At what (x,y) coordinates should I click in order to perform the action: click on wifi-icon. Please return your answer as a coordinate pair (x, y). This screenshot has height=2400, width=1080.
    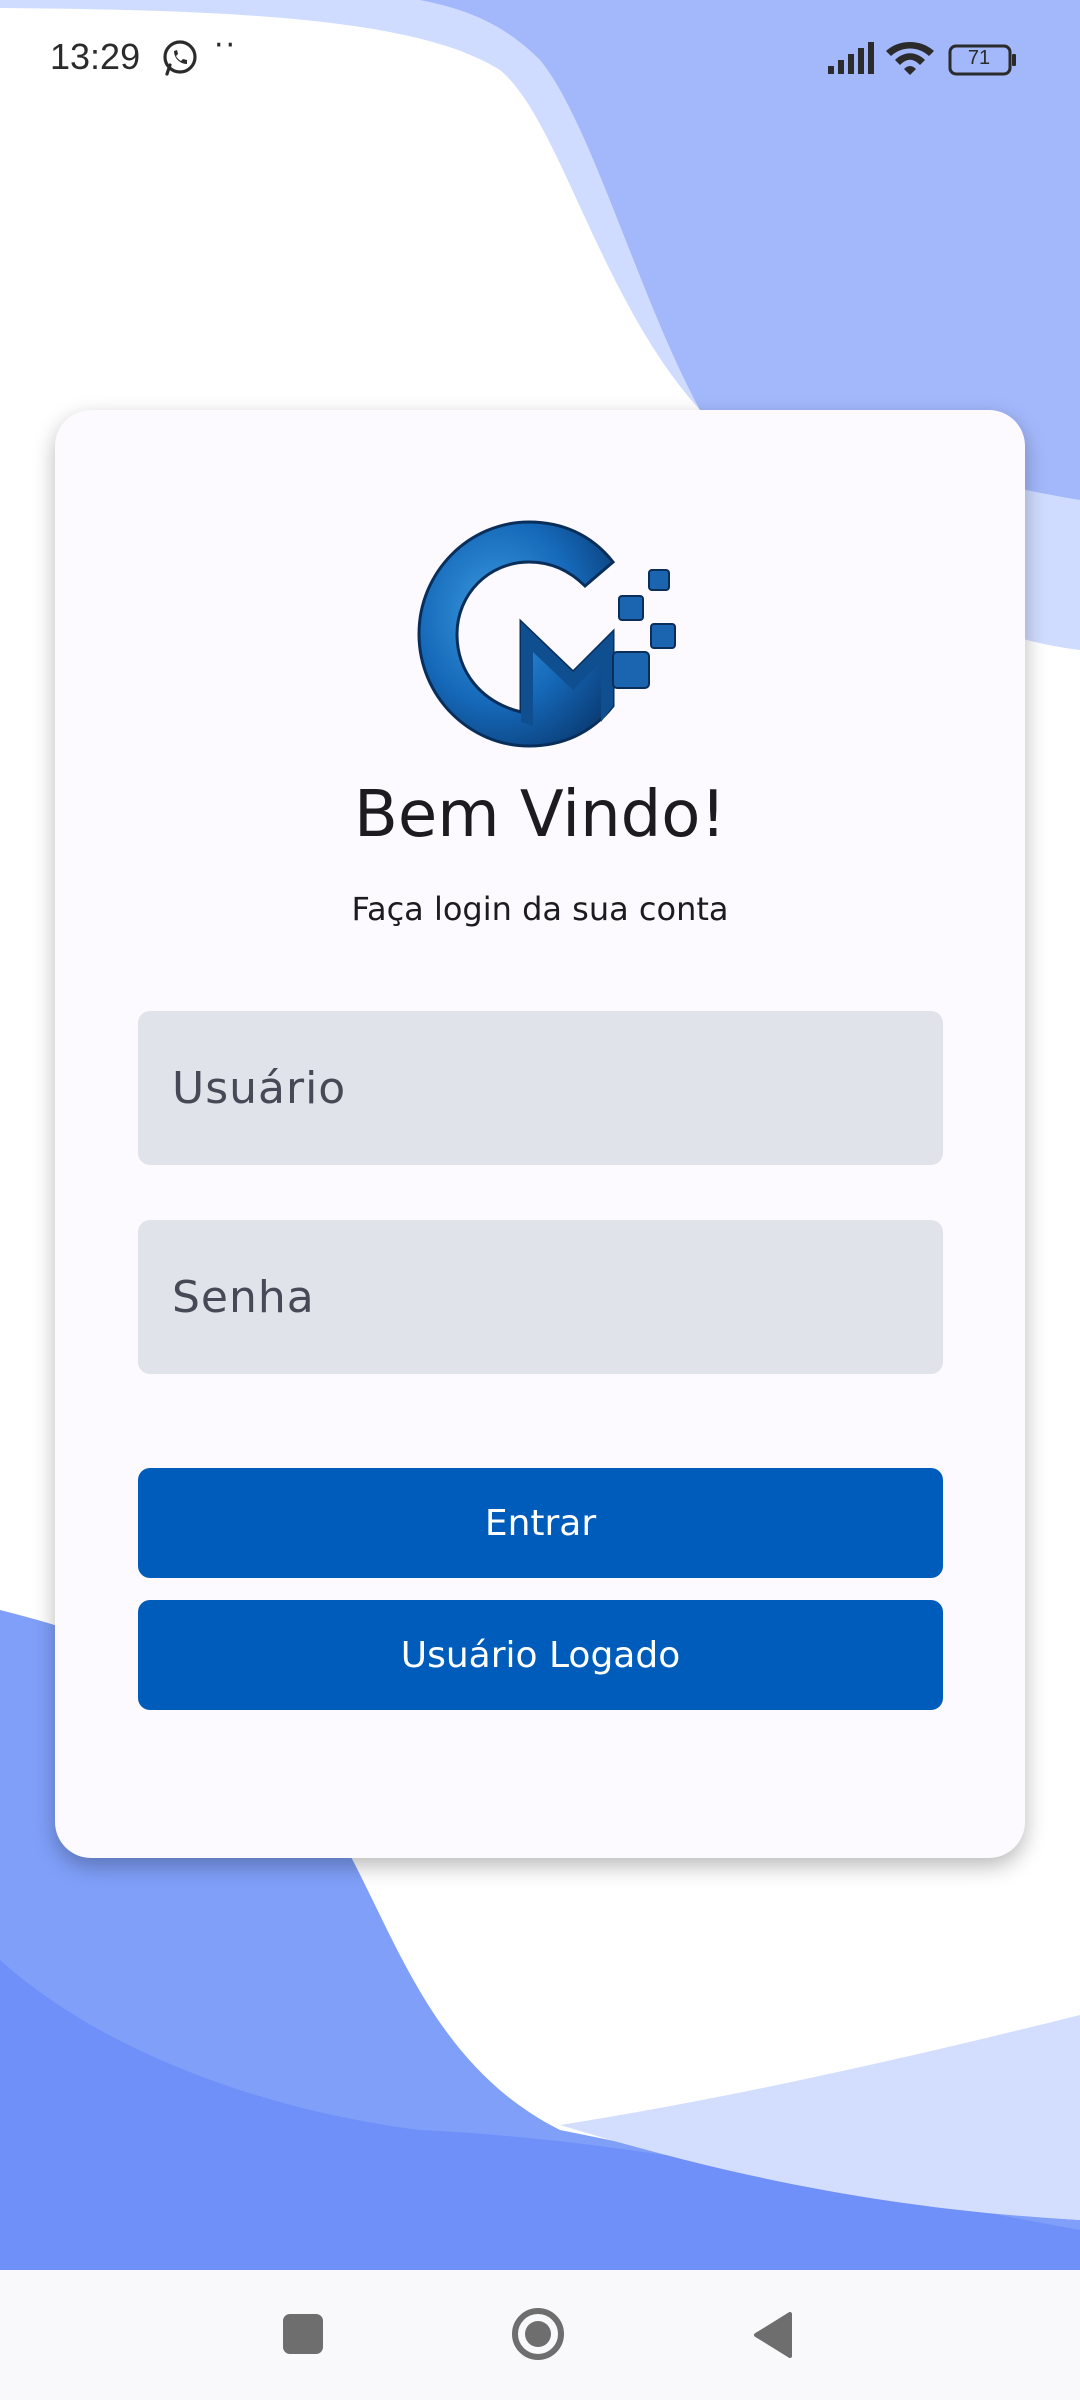
    Looking at the image, I should click on (910, 58).